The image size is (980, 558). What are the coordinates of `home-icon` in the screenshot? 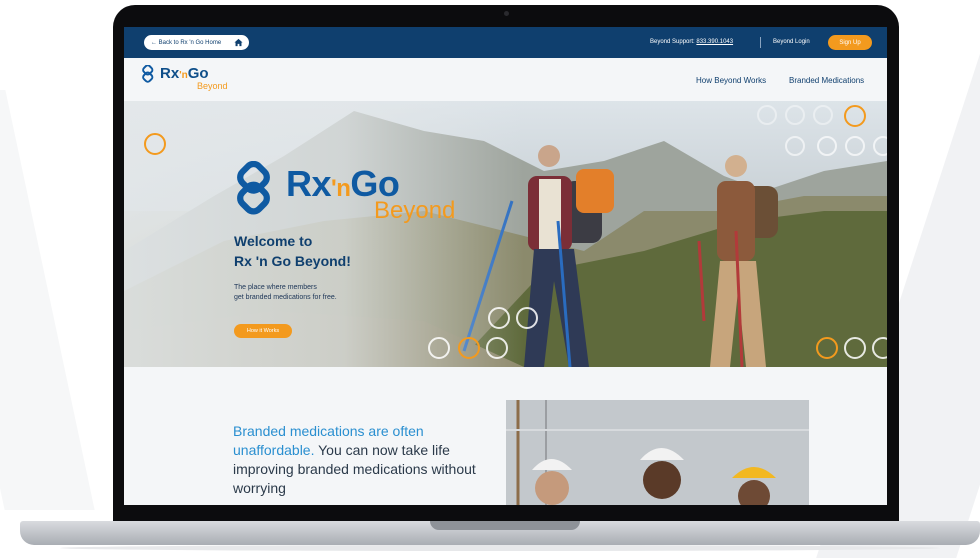 It's located at (238, 42).